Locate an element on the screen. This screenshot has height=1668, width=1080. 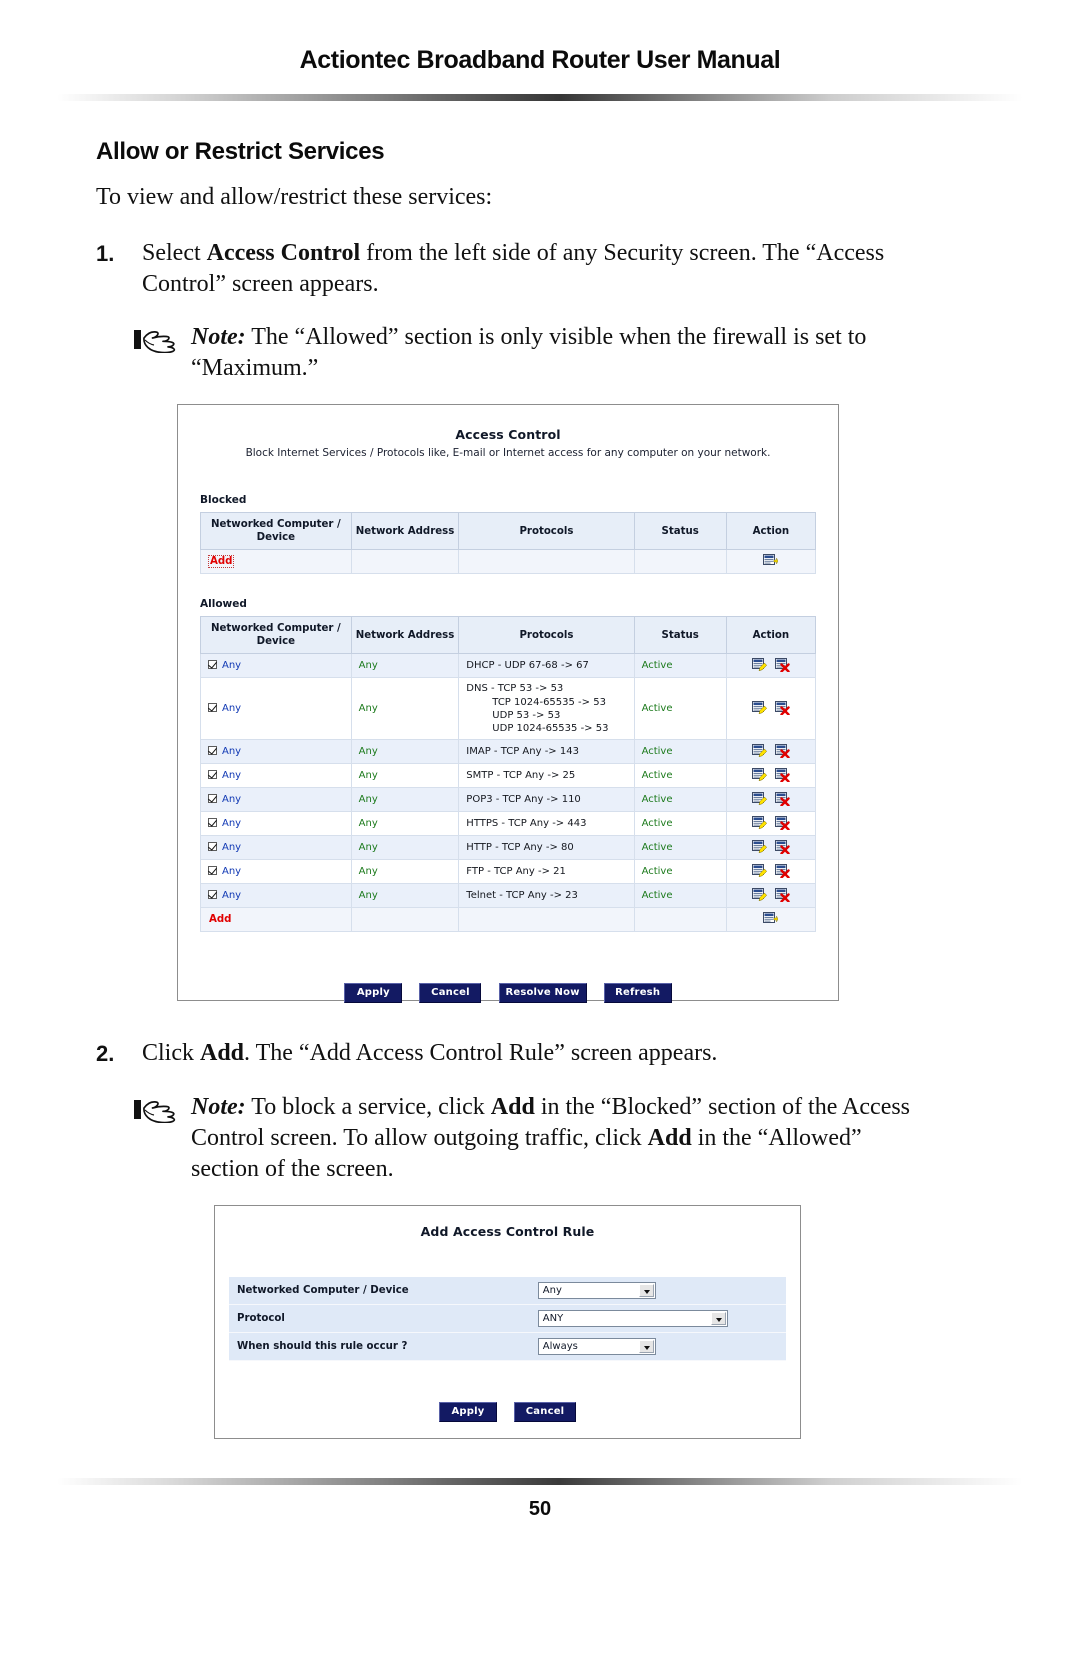
row-protocols-cell: FTP - TCP Any -> 21 is located at coordinates (546, 871).